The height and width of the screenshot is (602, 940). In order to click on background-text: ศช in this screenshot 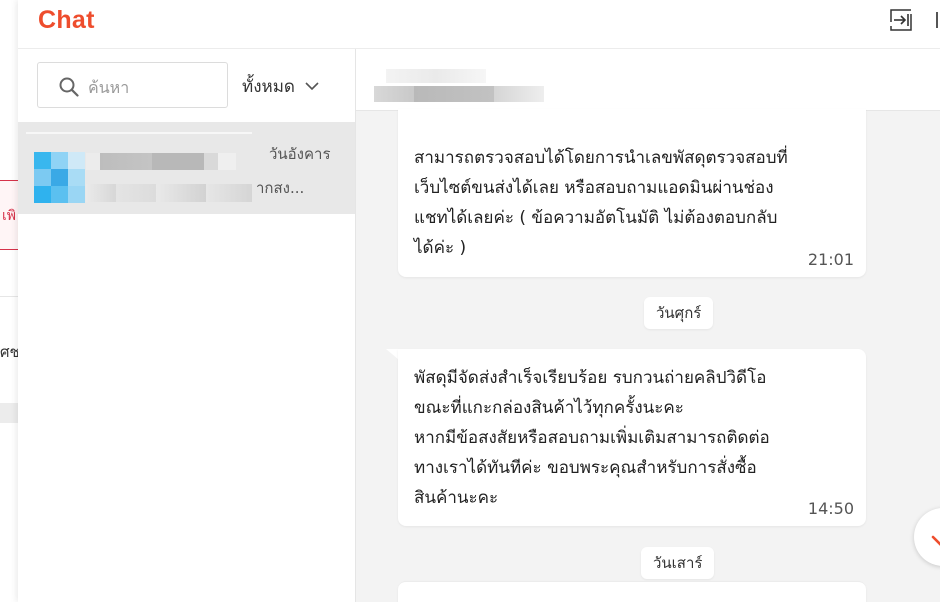, I will do `click(10, 352)`.